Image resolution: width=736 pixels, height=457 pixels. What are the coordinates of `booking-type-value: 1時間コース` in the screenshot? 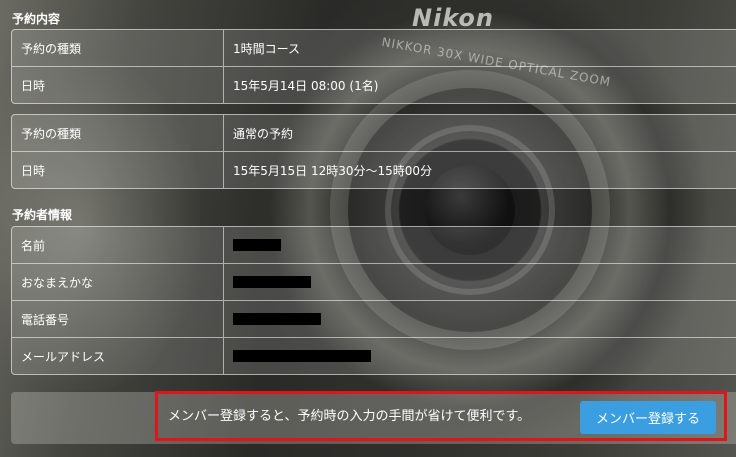 It's located at (267, 48).